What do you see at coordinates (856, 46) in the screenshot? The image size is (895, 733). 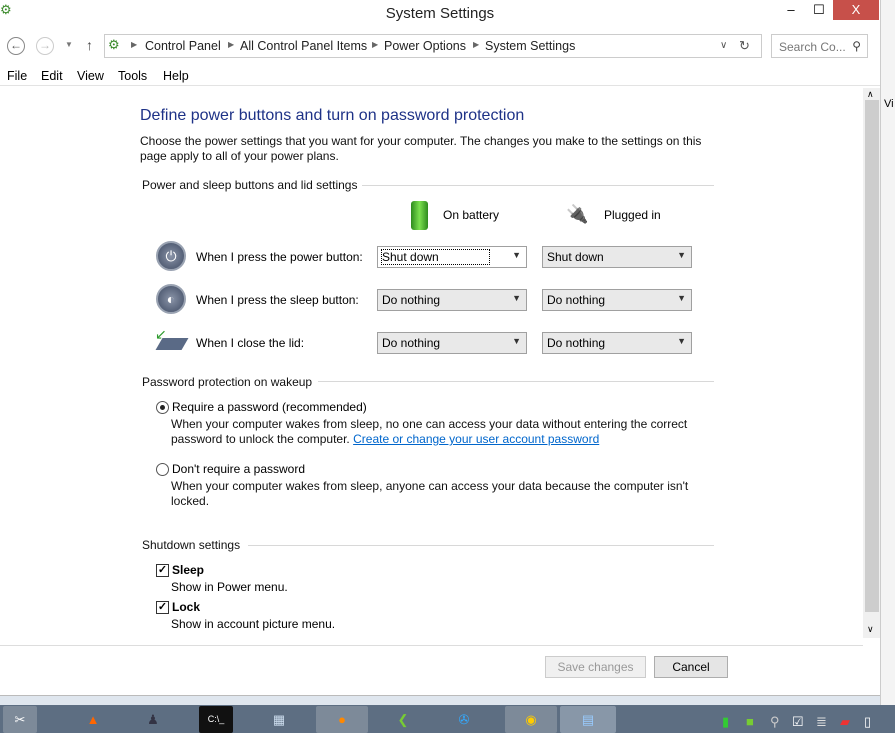 I see `search-icon: ⚲` at bounding box center [856, 46].